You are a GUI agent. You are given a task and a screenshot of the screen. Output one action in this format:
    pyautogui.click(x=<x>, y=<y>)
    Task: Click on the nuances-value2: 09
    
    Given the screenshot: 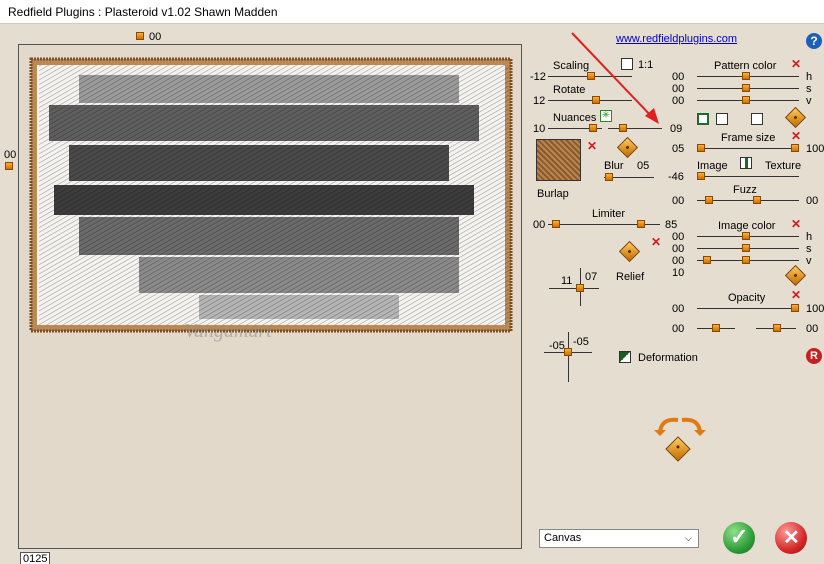 What is the action you would take?
    pyautogui.click(x=676, y=129)
    